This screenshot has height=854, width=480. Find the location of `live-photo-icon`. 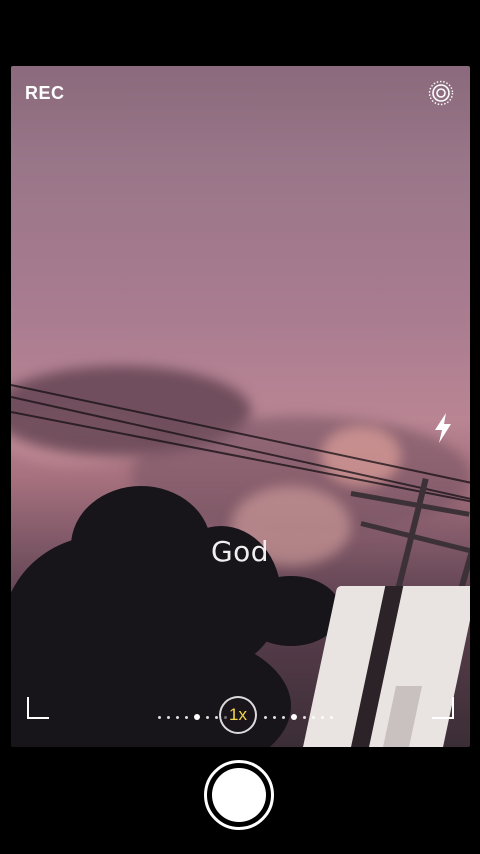

live-photo-icon is located at coordinates (441, 93).